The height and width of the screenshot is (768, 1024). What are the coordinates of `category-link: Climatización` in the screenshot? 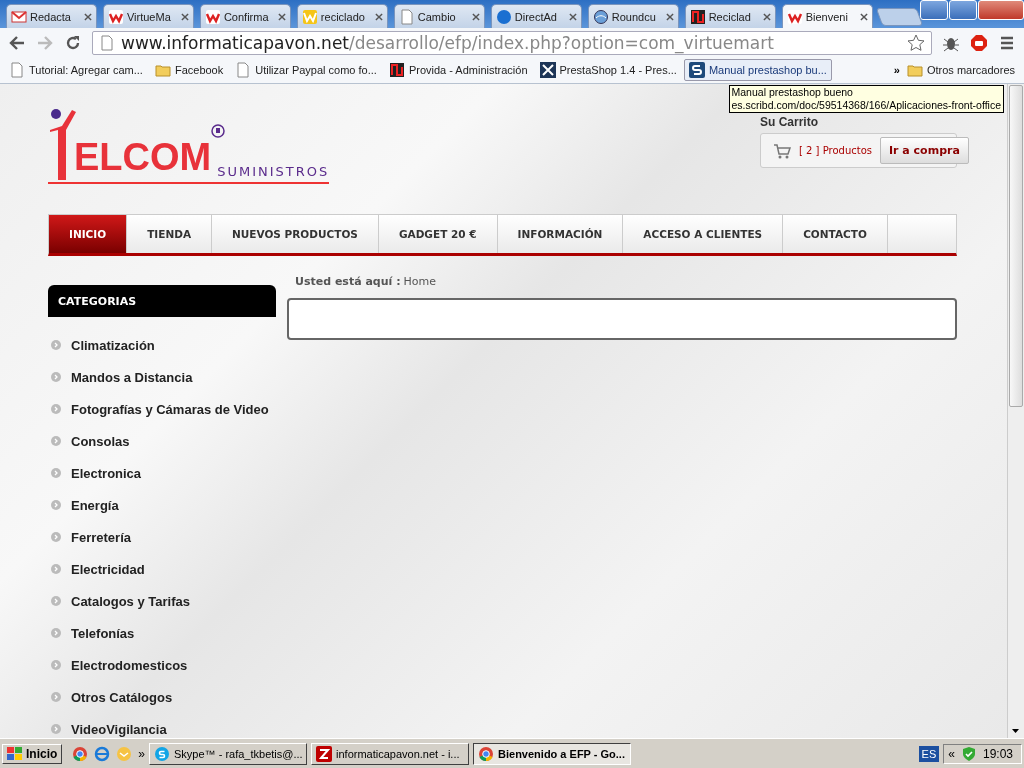 It's located at (162, 345).